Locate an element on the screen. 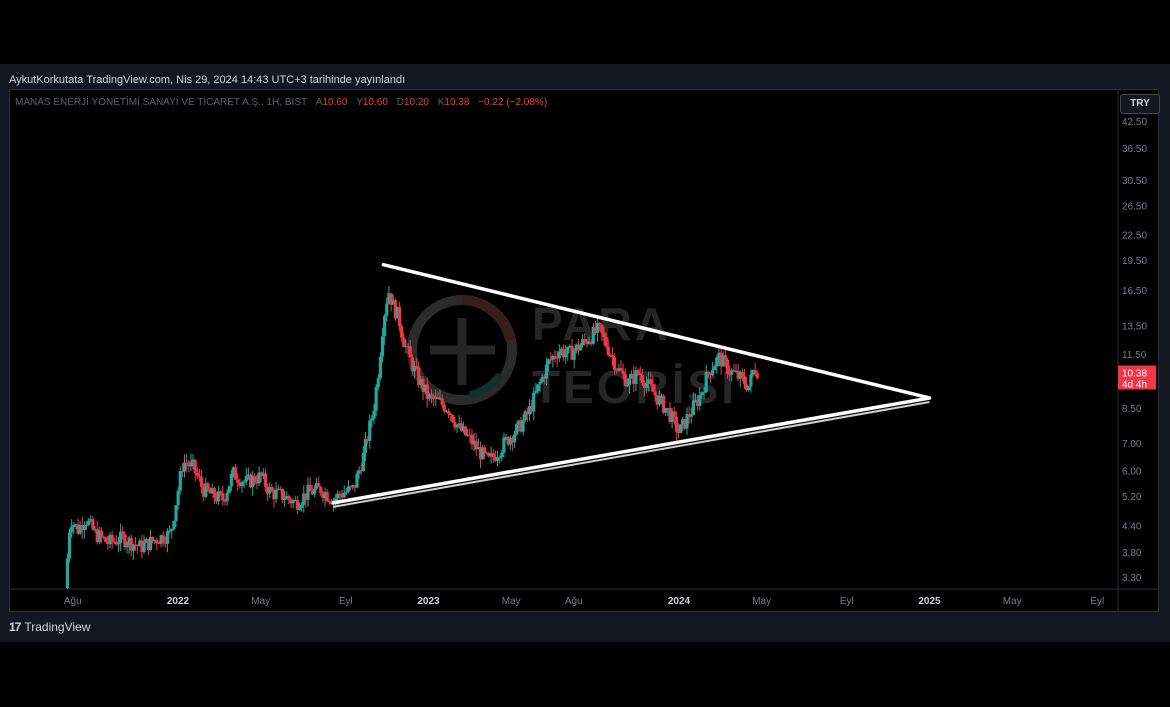 This screenshot has width=1170, height=707. price-tick-label: 26.50 is located at coordinates (1134, 206).